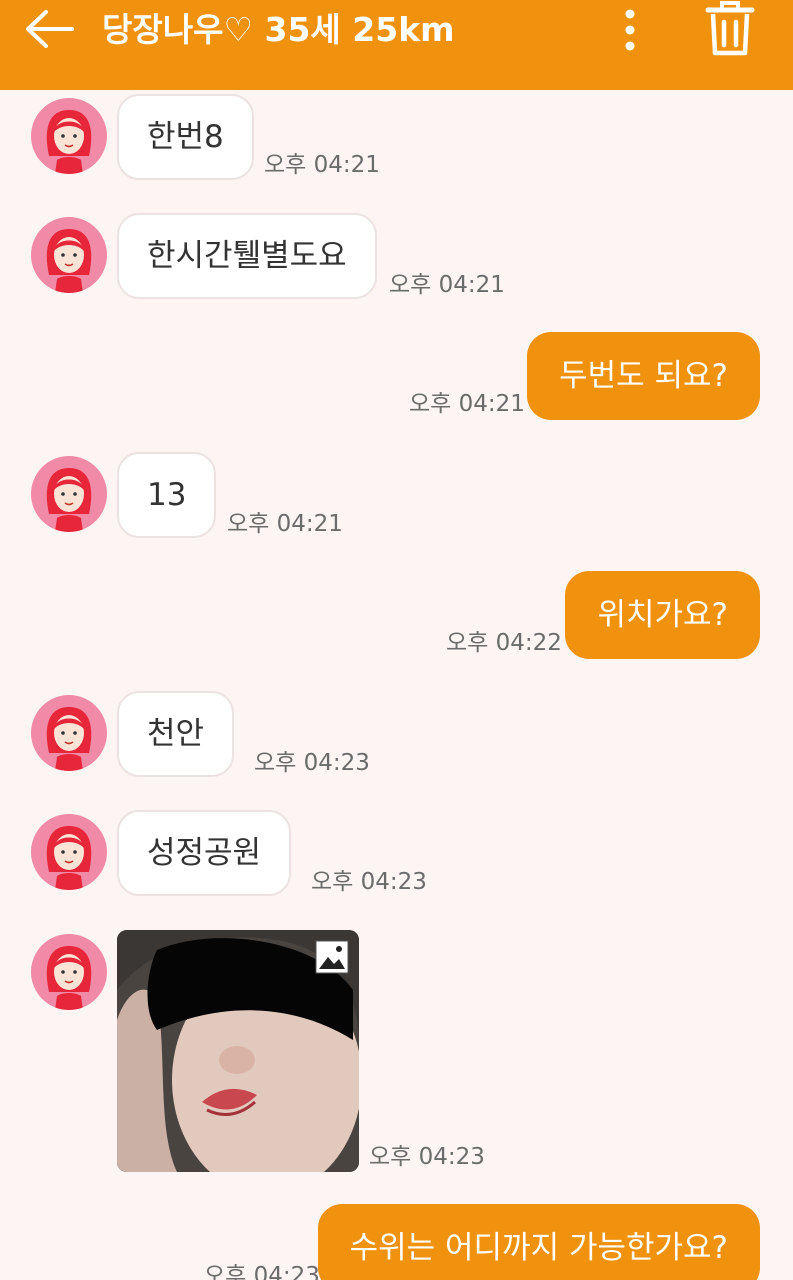 This screenshot has height=1280, width=793. Describe the element at coordinates (185, 137) in the screenshot. I see `incoming-message: 한번8` at that location.